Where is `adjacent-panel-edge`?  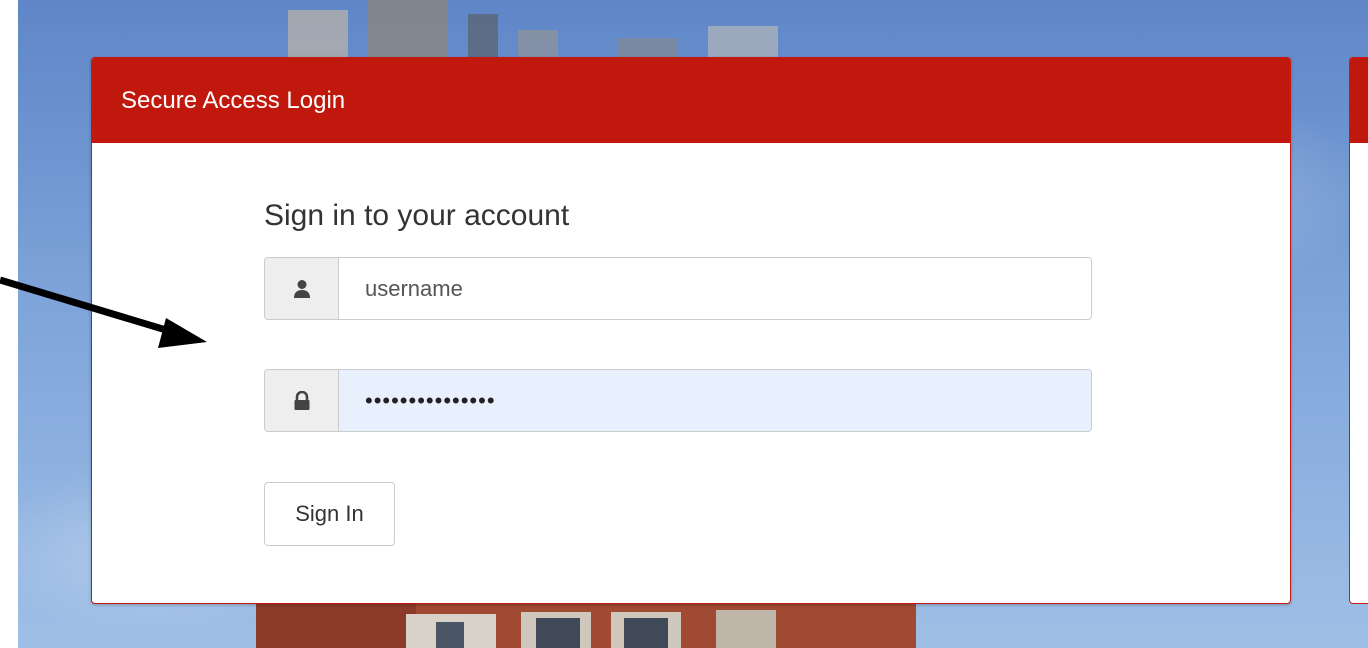
adjacent-panel-edge is located at coordinates (1358, 330).